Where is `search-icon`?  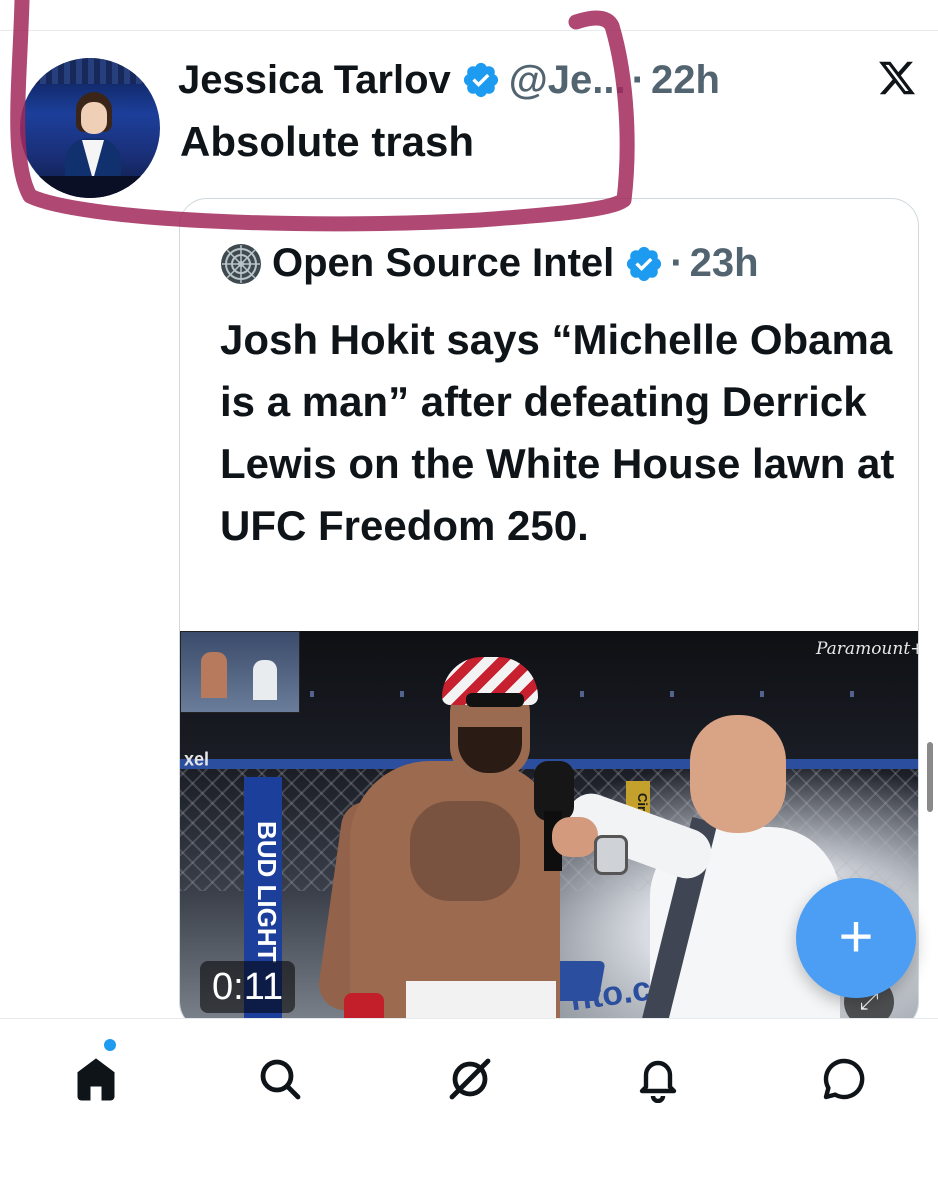 search-icon is located at coordinates (280, 1079).